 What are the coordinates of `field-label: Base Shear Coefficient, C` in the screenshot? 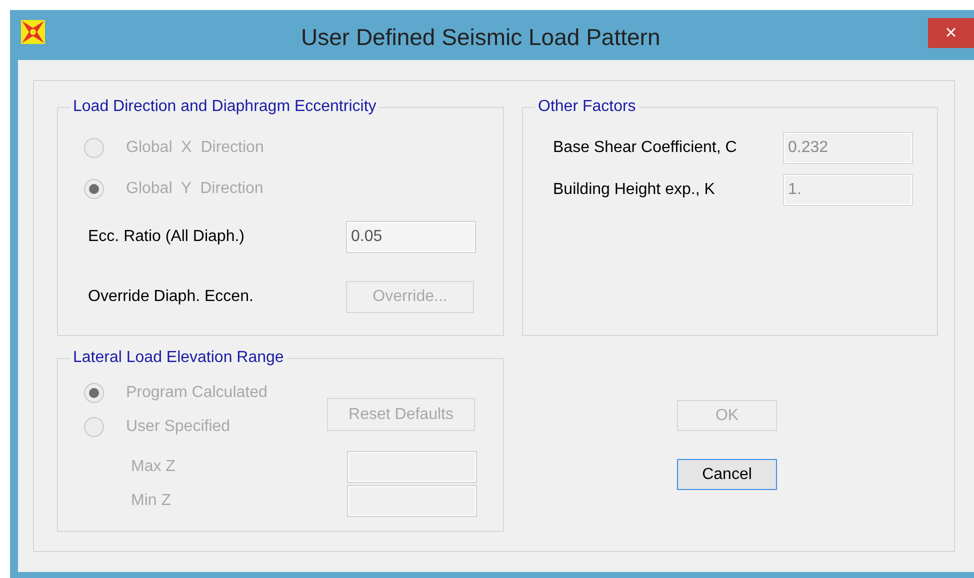 It's located at (645, 148).